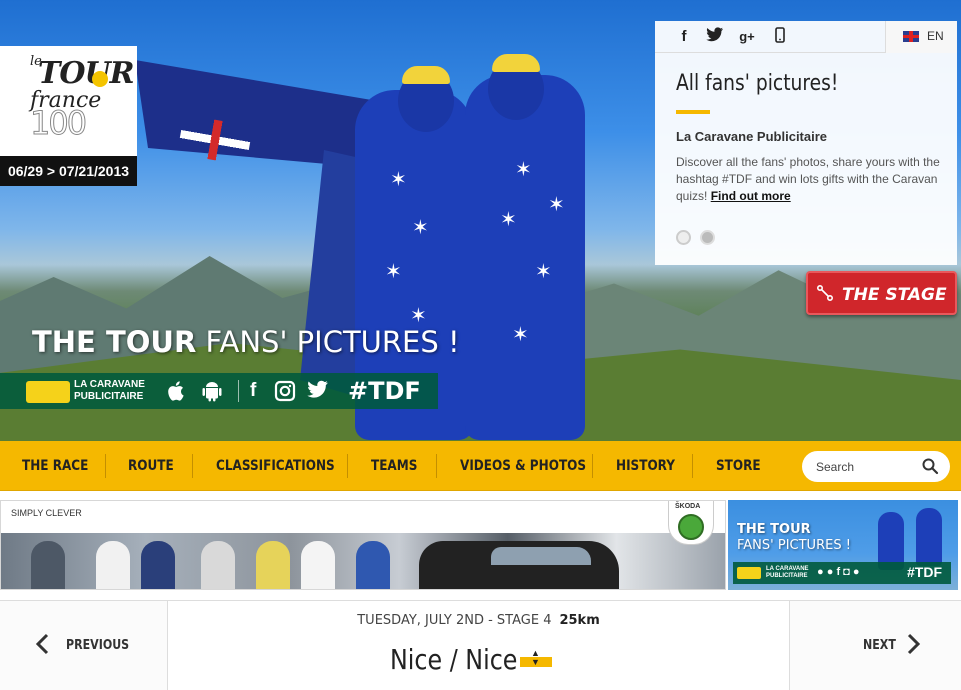  Describe the element at coordinates (806, 37) in the screenshot. I see `social-bar: f g+ EN` at that location.